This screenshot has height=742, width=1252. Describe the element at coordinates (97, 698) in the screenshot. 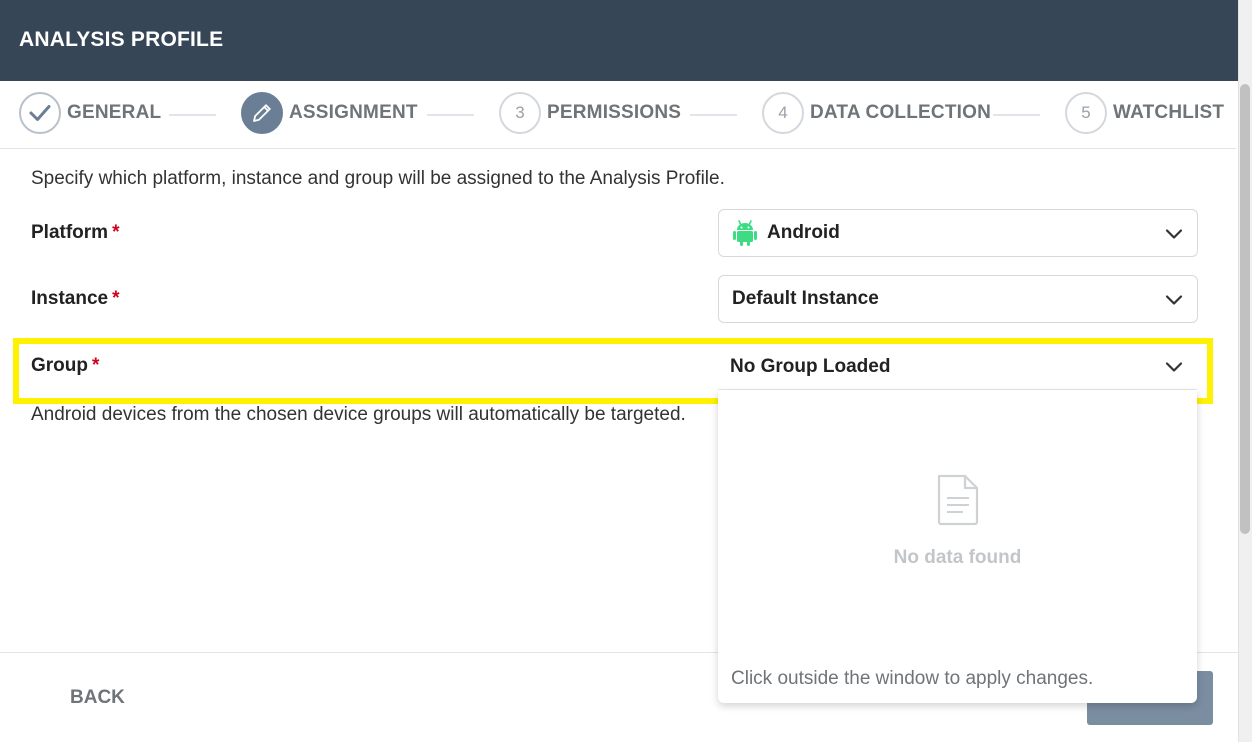

I see `back-button: BACK` at that location.